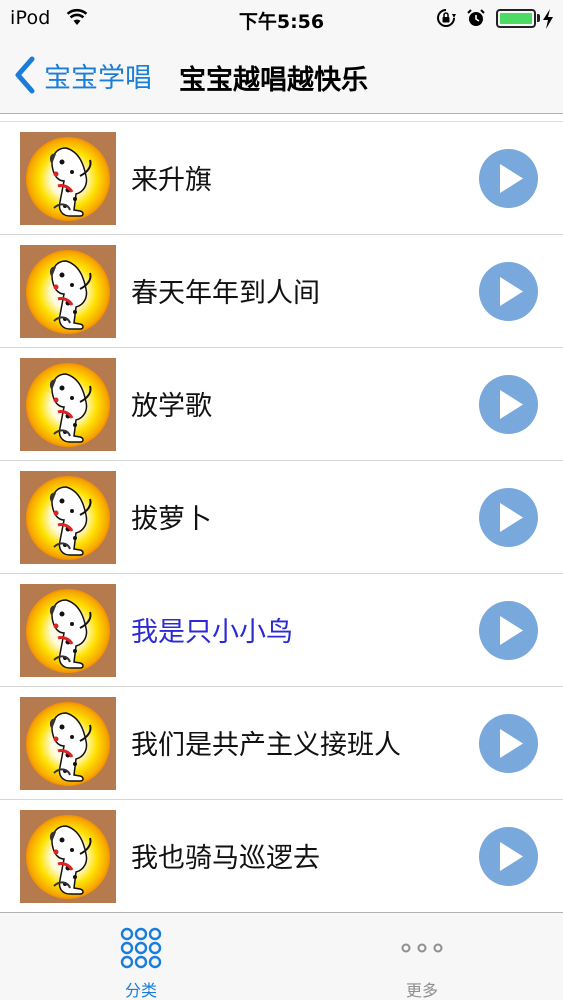 The height and width of the screenshot is (1000, 563). What do you see at coordinates (225, 858) in the screenshot?
I see `song-title: 我也骑马巡逻去` at bounding box center [225, 858].